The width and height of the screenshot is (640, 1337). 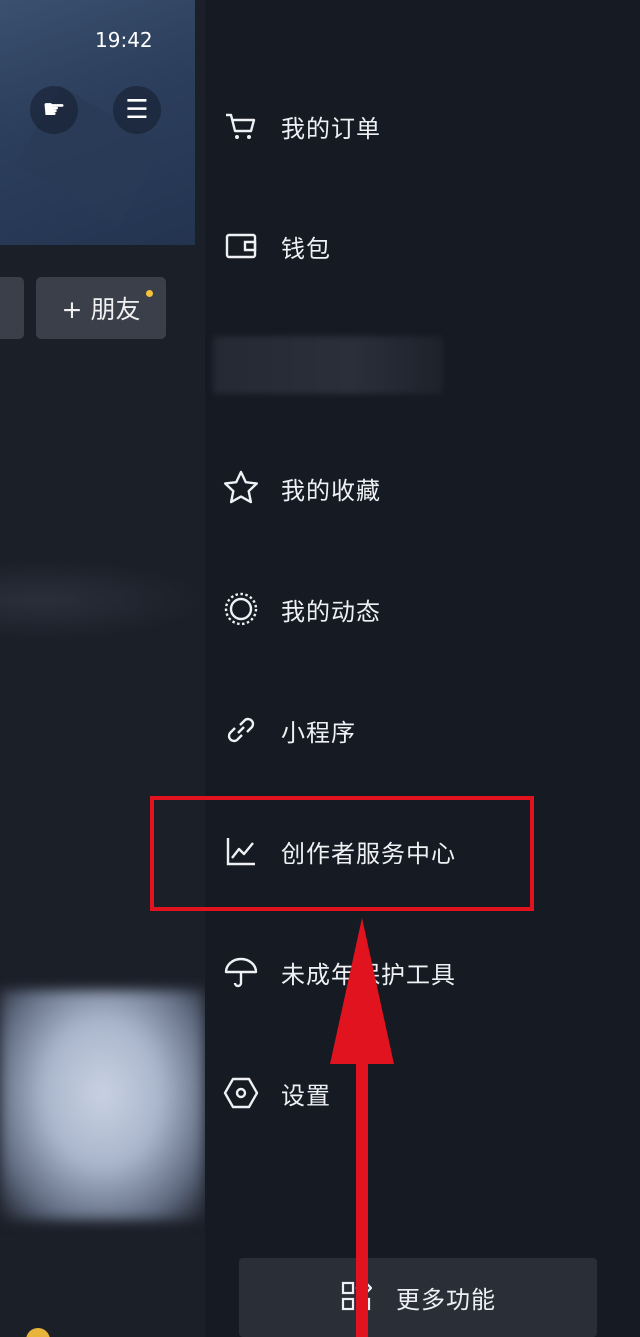 I want to click on blurred-content, so click(x=102, y=600).